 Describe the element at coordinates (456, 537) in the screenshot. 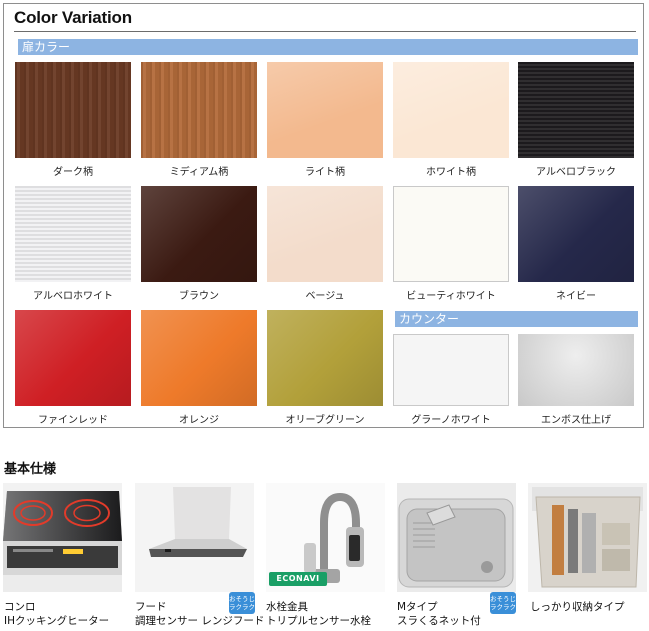

I see `sink-image` at that location.